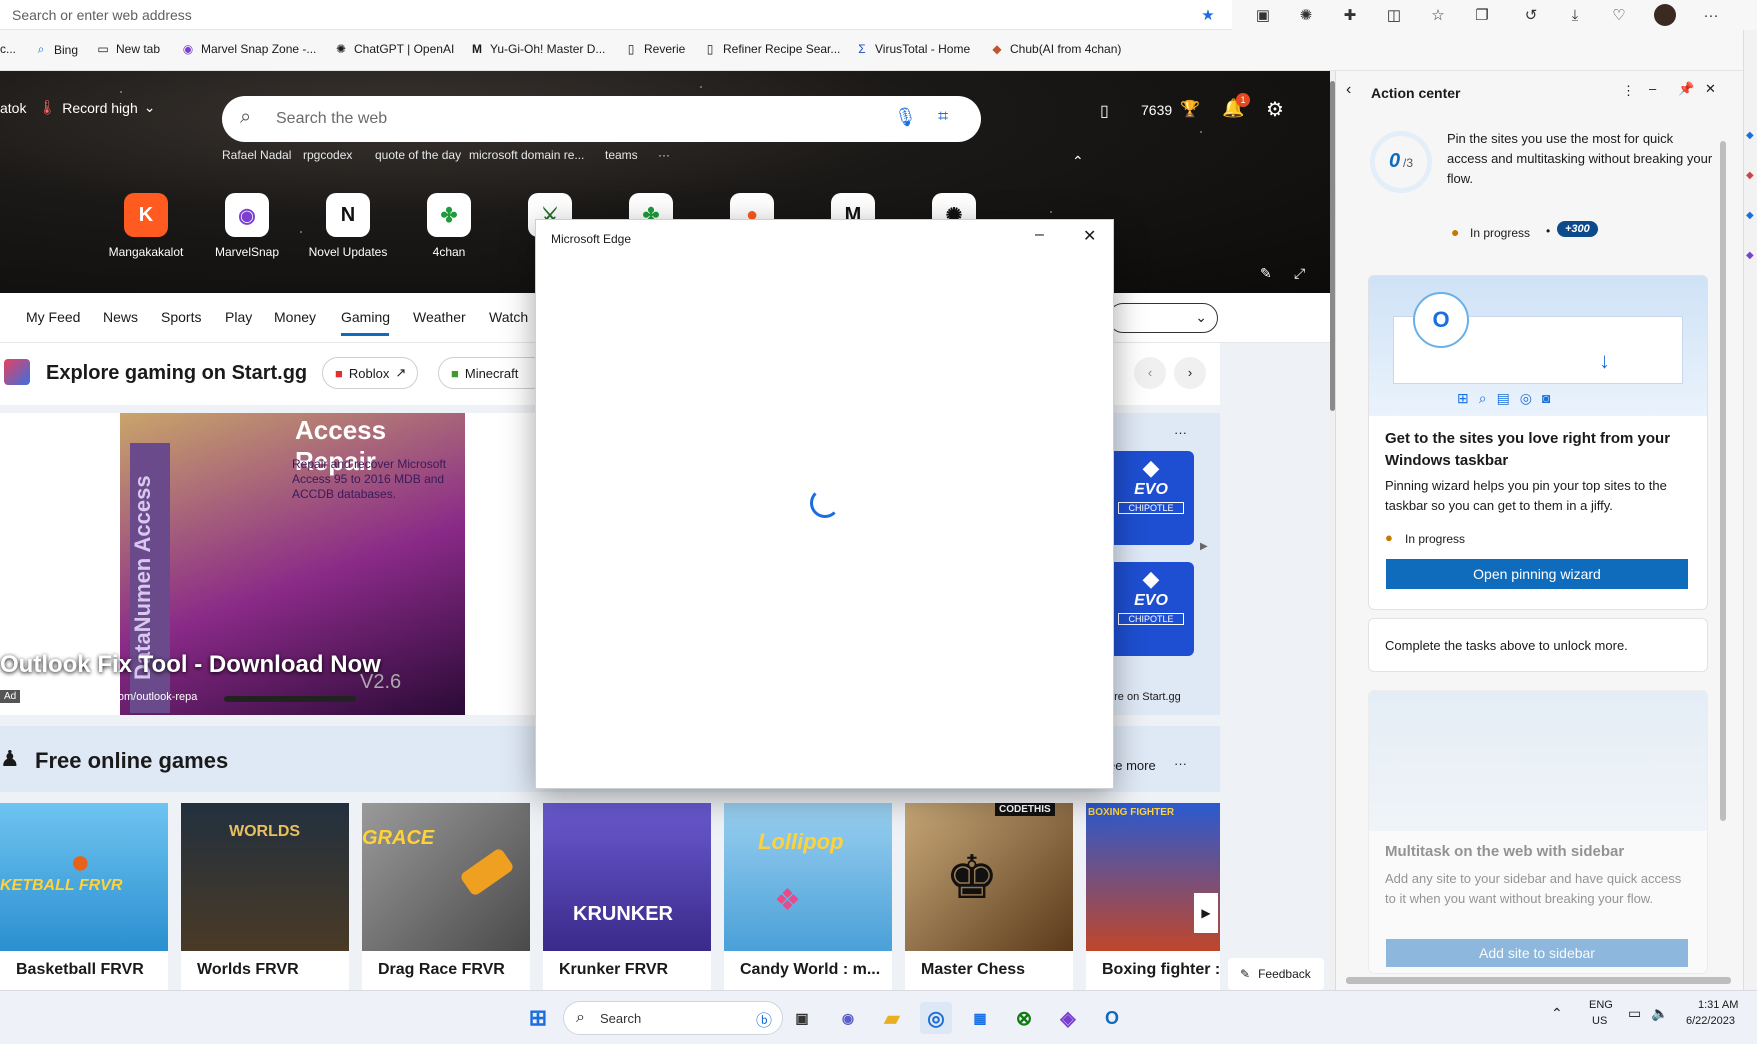 Image resolution: width=1757 pixels, height=1044 pixels. Describe the element at coordinates (146, 226) in the screenshot. I see `quick-link-tile: K Mangakakalot` at that location.